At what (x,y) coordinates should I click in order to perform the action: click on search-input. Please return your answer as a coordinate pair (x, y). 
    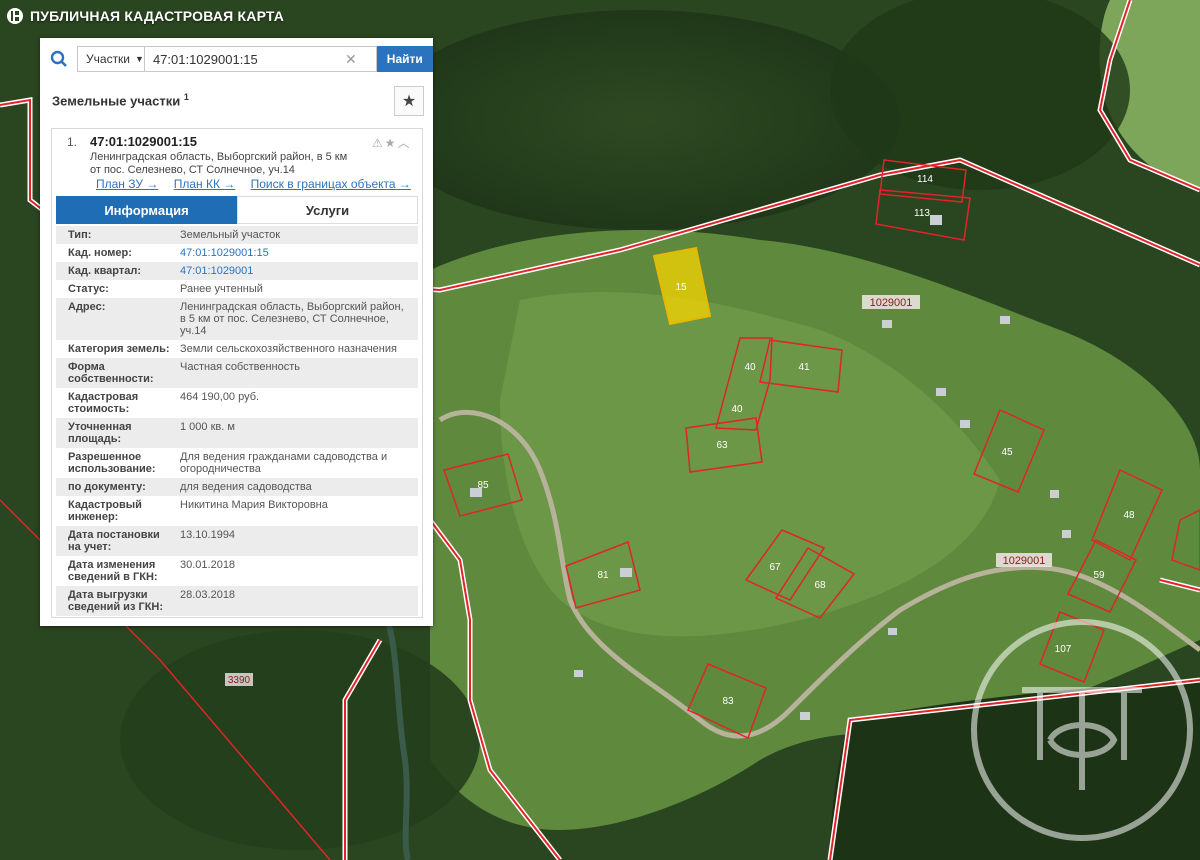
    Looking at the image, I should click on (260, 59).